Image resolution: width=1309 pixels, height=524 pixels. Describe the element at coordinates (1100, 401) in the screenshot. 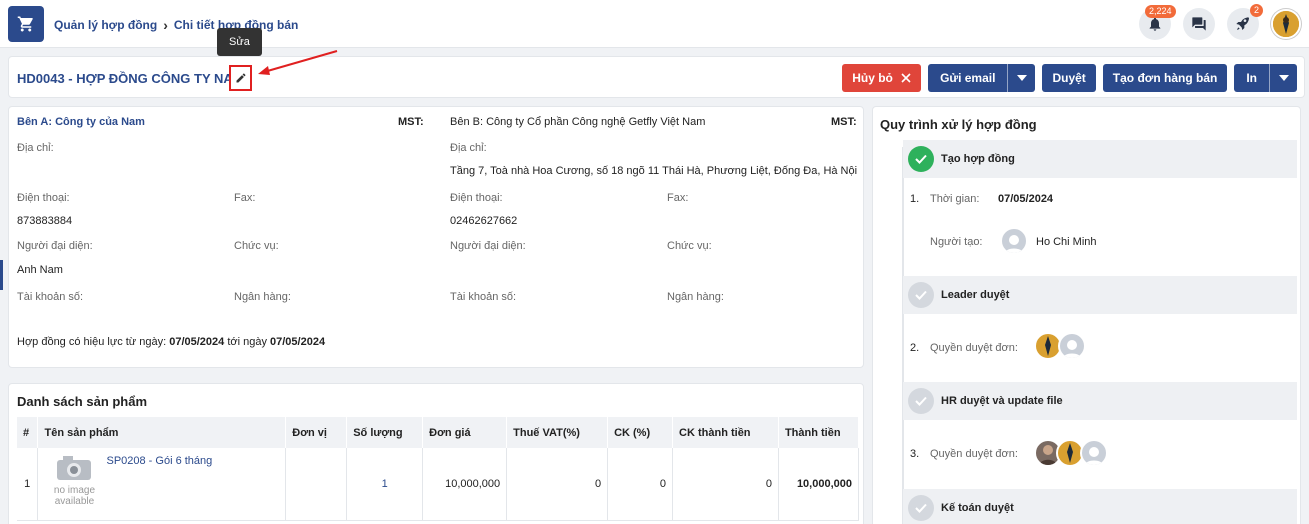

I see `workflow-step-hr: HR duyệt và update file` at that location.